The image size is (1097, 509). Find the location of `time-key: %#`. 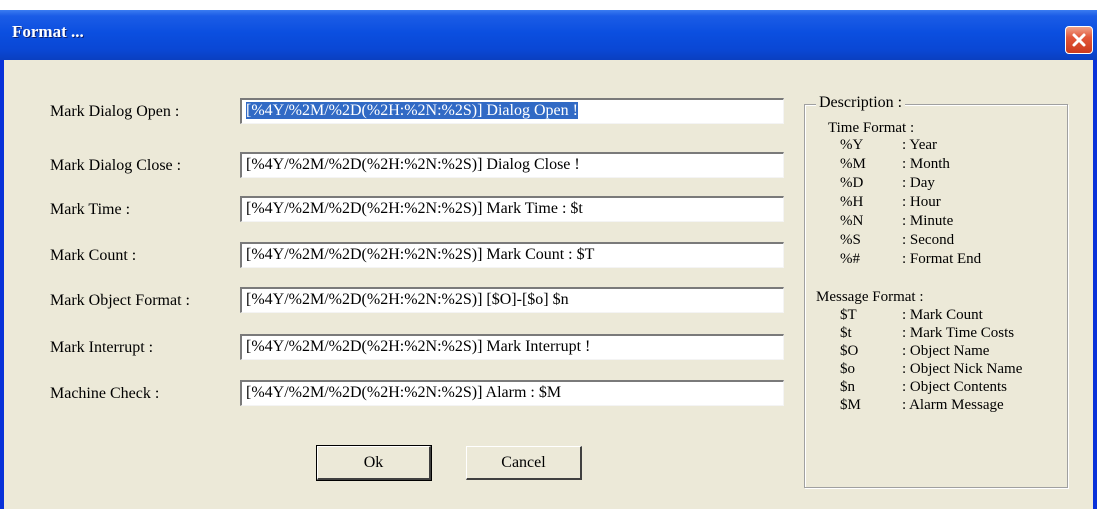

time-key: %# is located at coordinates (850, 259).